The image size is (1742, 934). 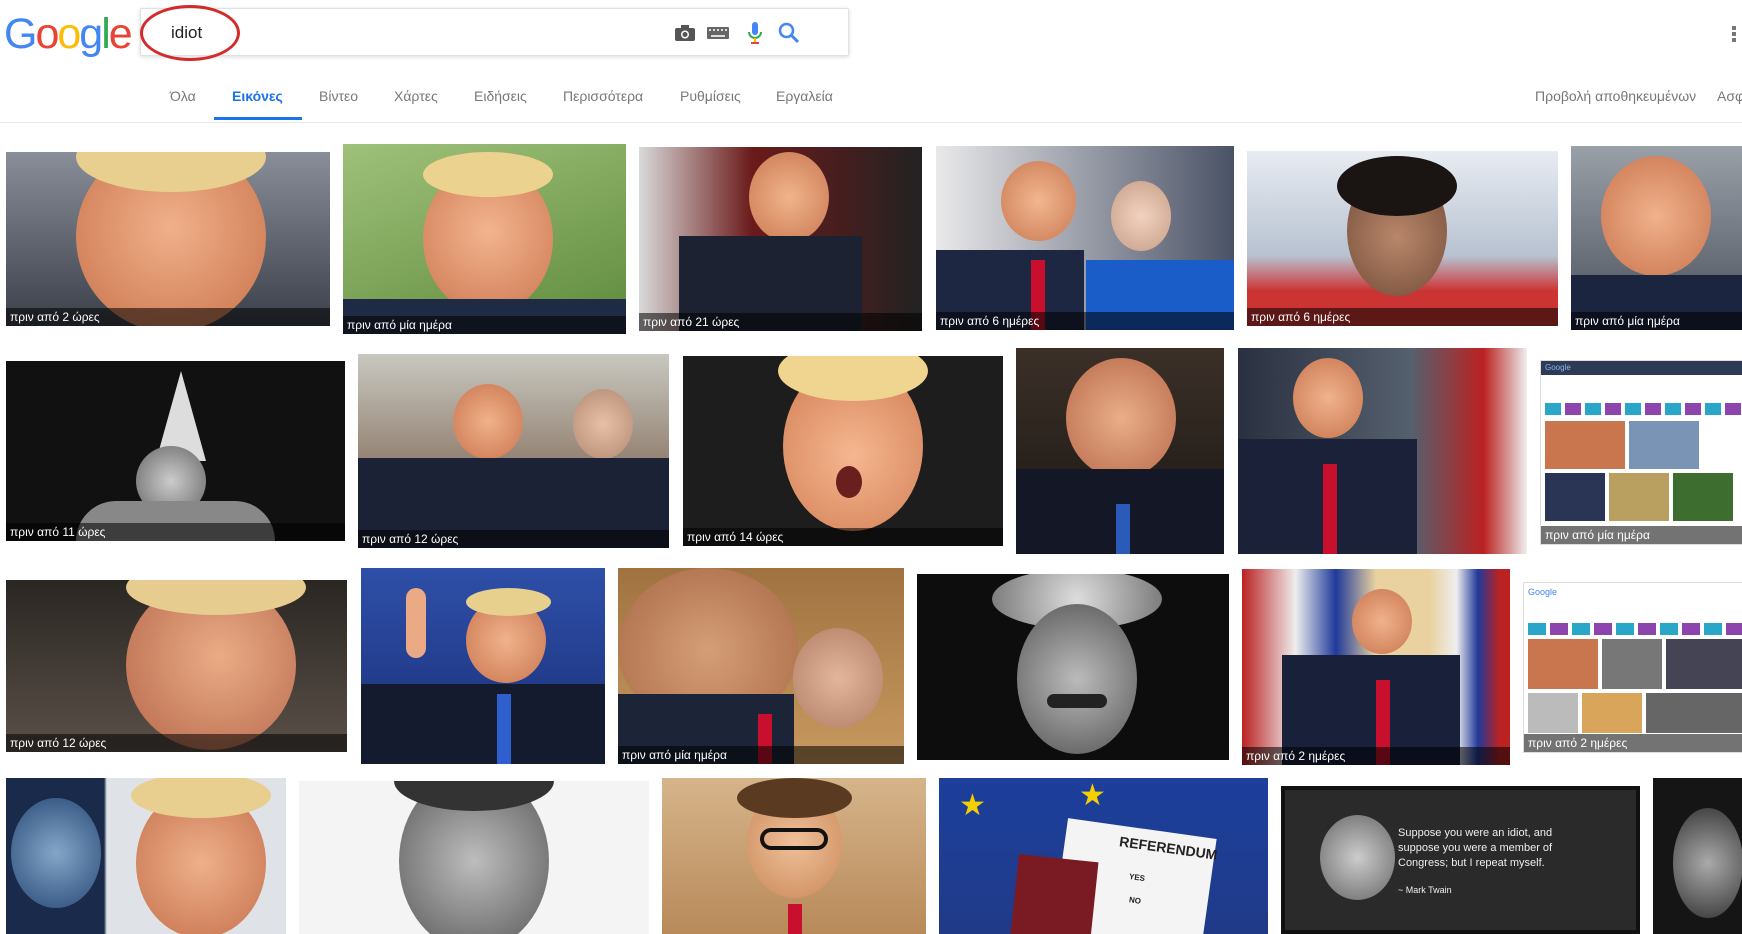 I want to click on logo-letter: G, so click(x=20, y=34).